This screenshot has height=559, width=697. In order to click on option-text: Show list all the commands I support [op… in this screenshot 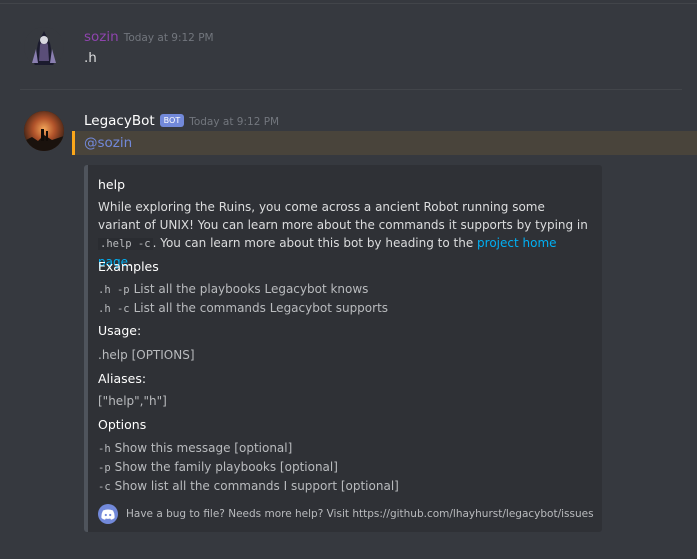, I will do `click(256, 486)`.